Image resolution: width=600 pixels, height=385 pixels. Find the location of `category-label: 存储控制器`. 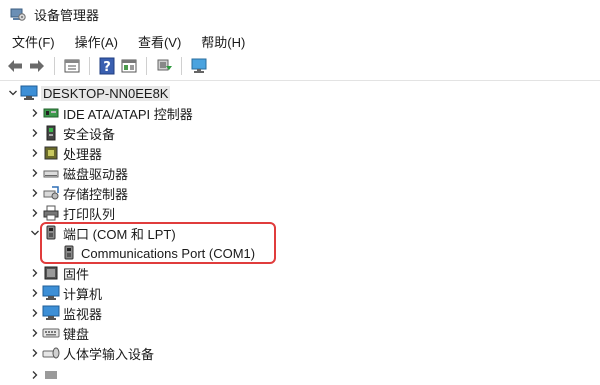

category-label: 存储控制器 is located at coordinates (96, 194).